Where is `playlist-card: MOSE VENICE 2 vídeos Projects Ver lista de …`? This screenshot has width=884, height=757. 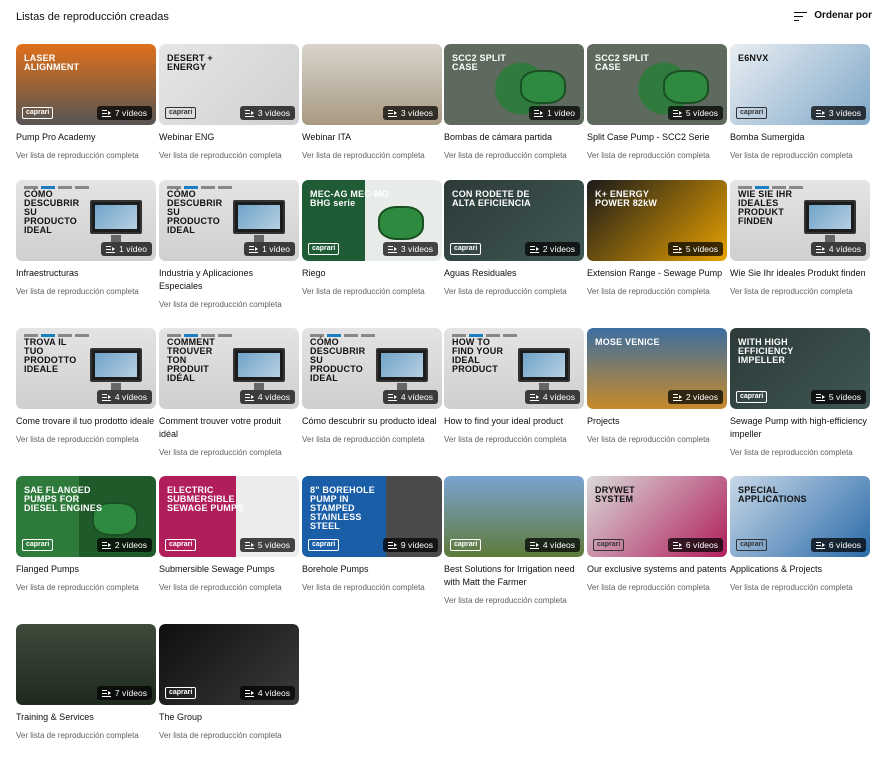 playlist-card: MOSE VENICE 2 vídeos Projects Ver lista de … is located at coordinates (657, 386).